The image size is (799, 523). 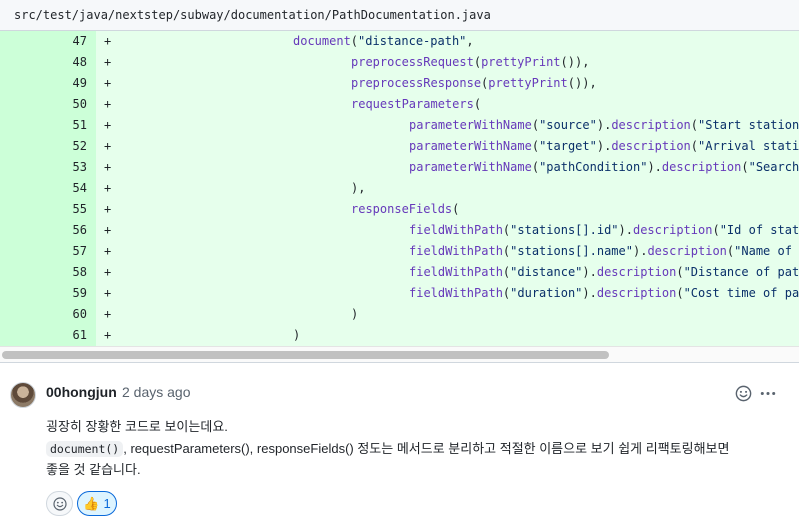 I want to click on line-number: 54, so click(x=48, y=188).